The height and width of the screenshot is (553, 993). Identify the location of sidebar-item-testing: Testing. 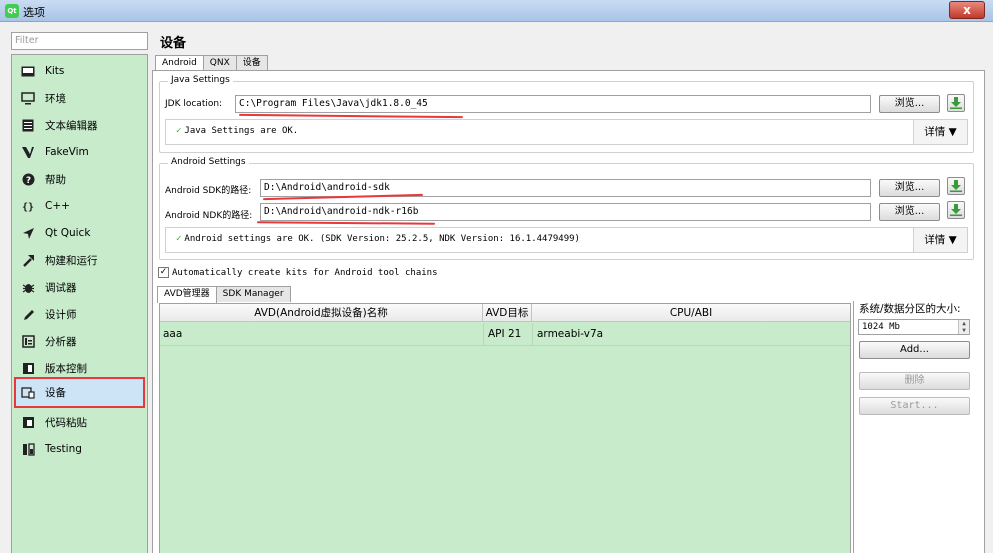
(79, 449).